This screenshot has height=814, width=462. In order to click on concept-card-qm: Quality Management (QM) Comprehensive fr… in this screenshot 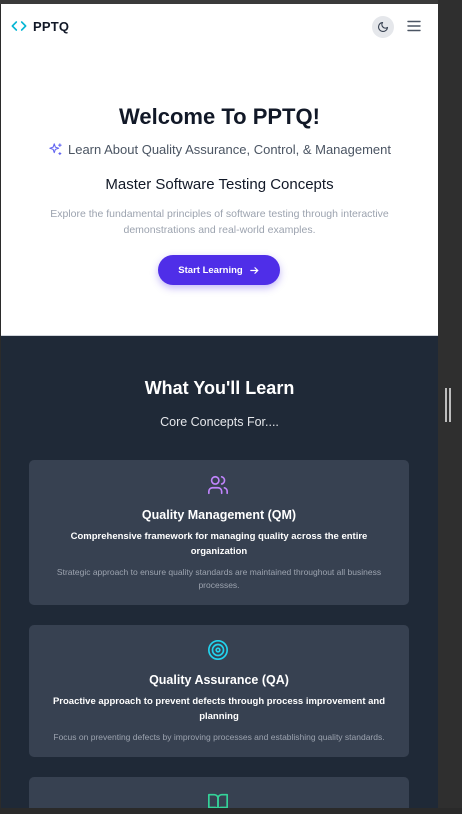, I will do `click(219, 532)`.